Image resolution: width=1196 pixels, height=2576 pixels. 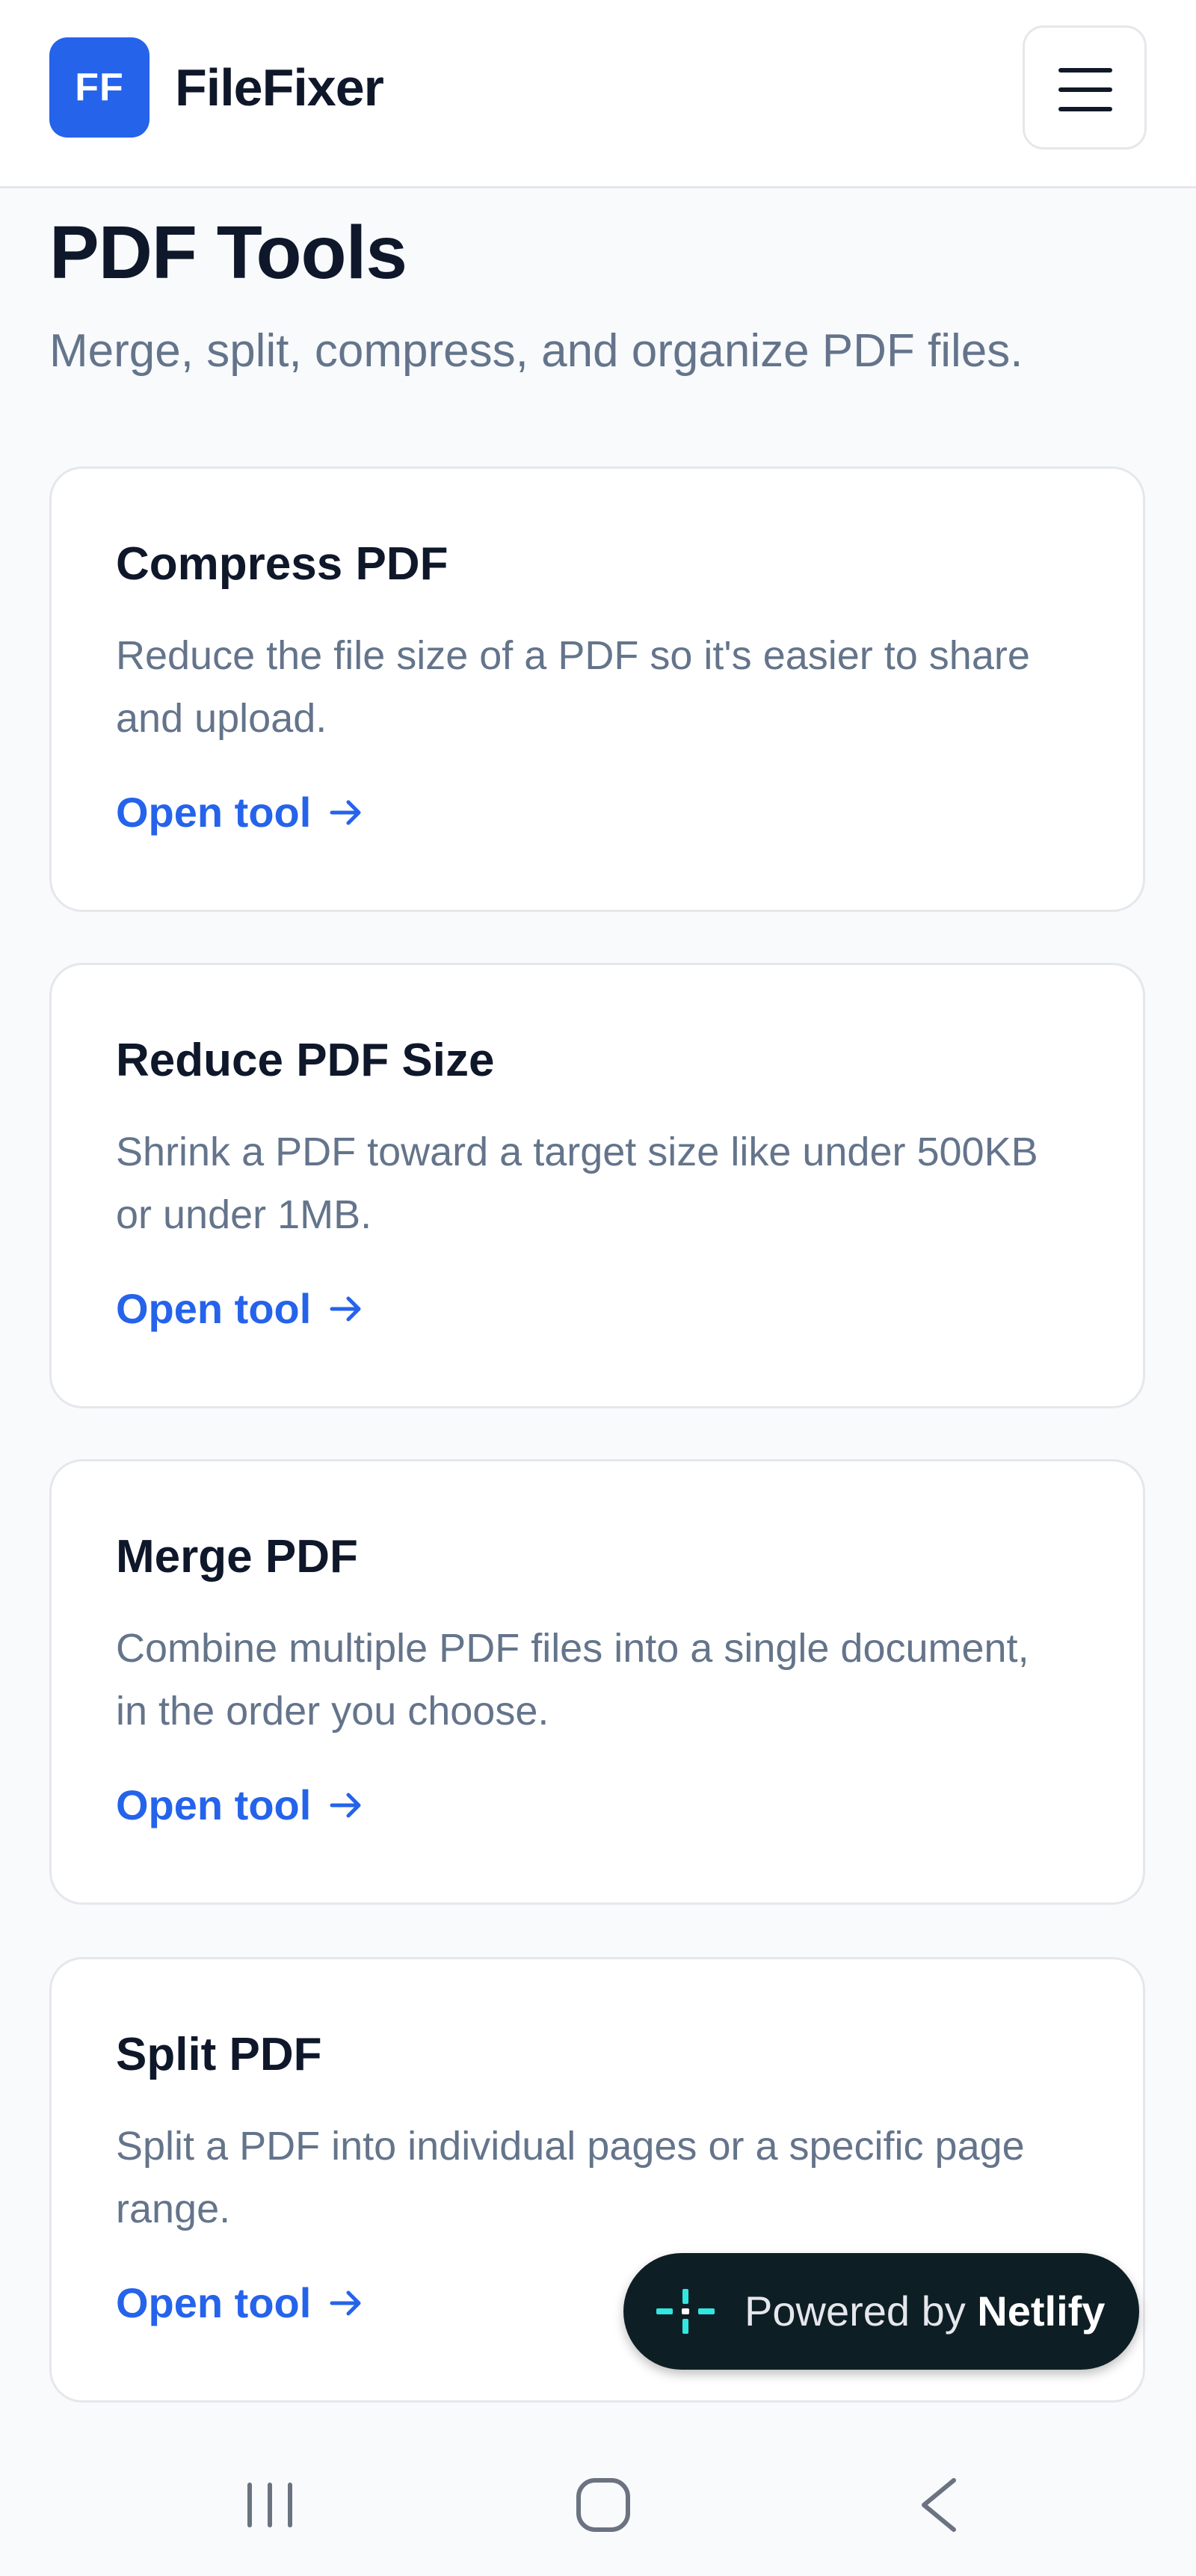 I want to click on system-navigation-bar, so click(x=598, y=2502).